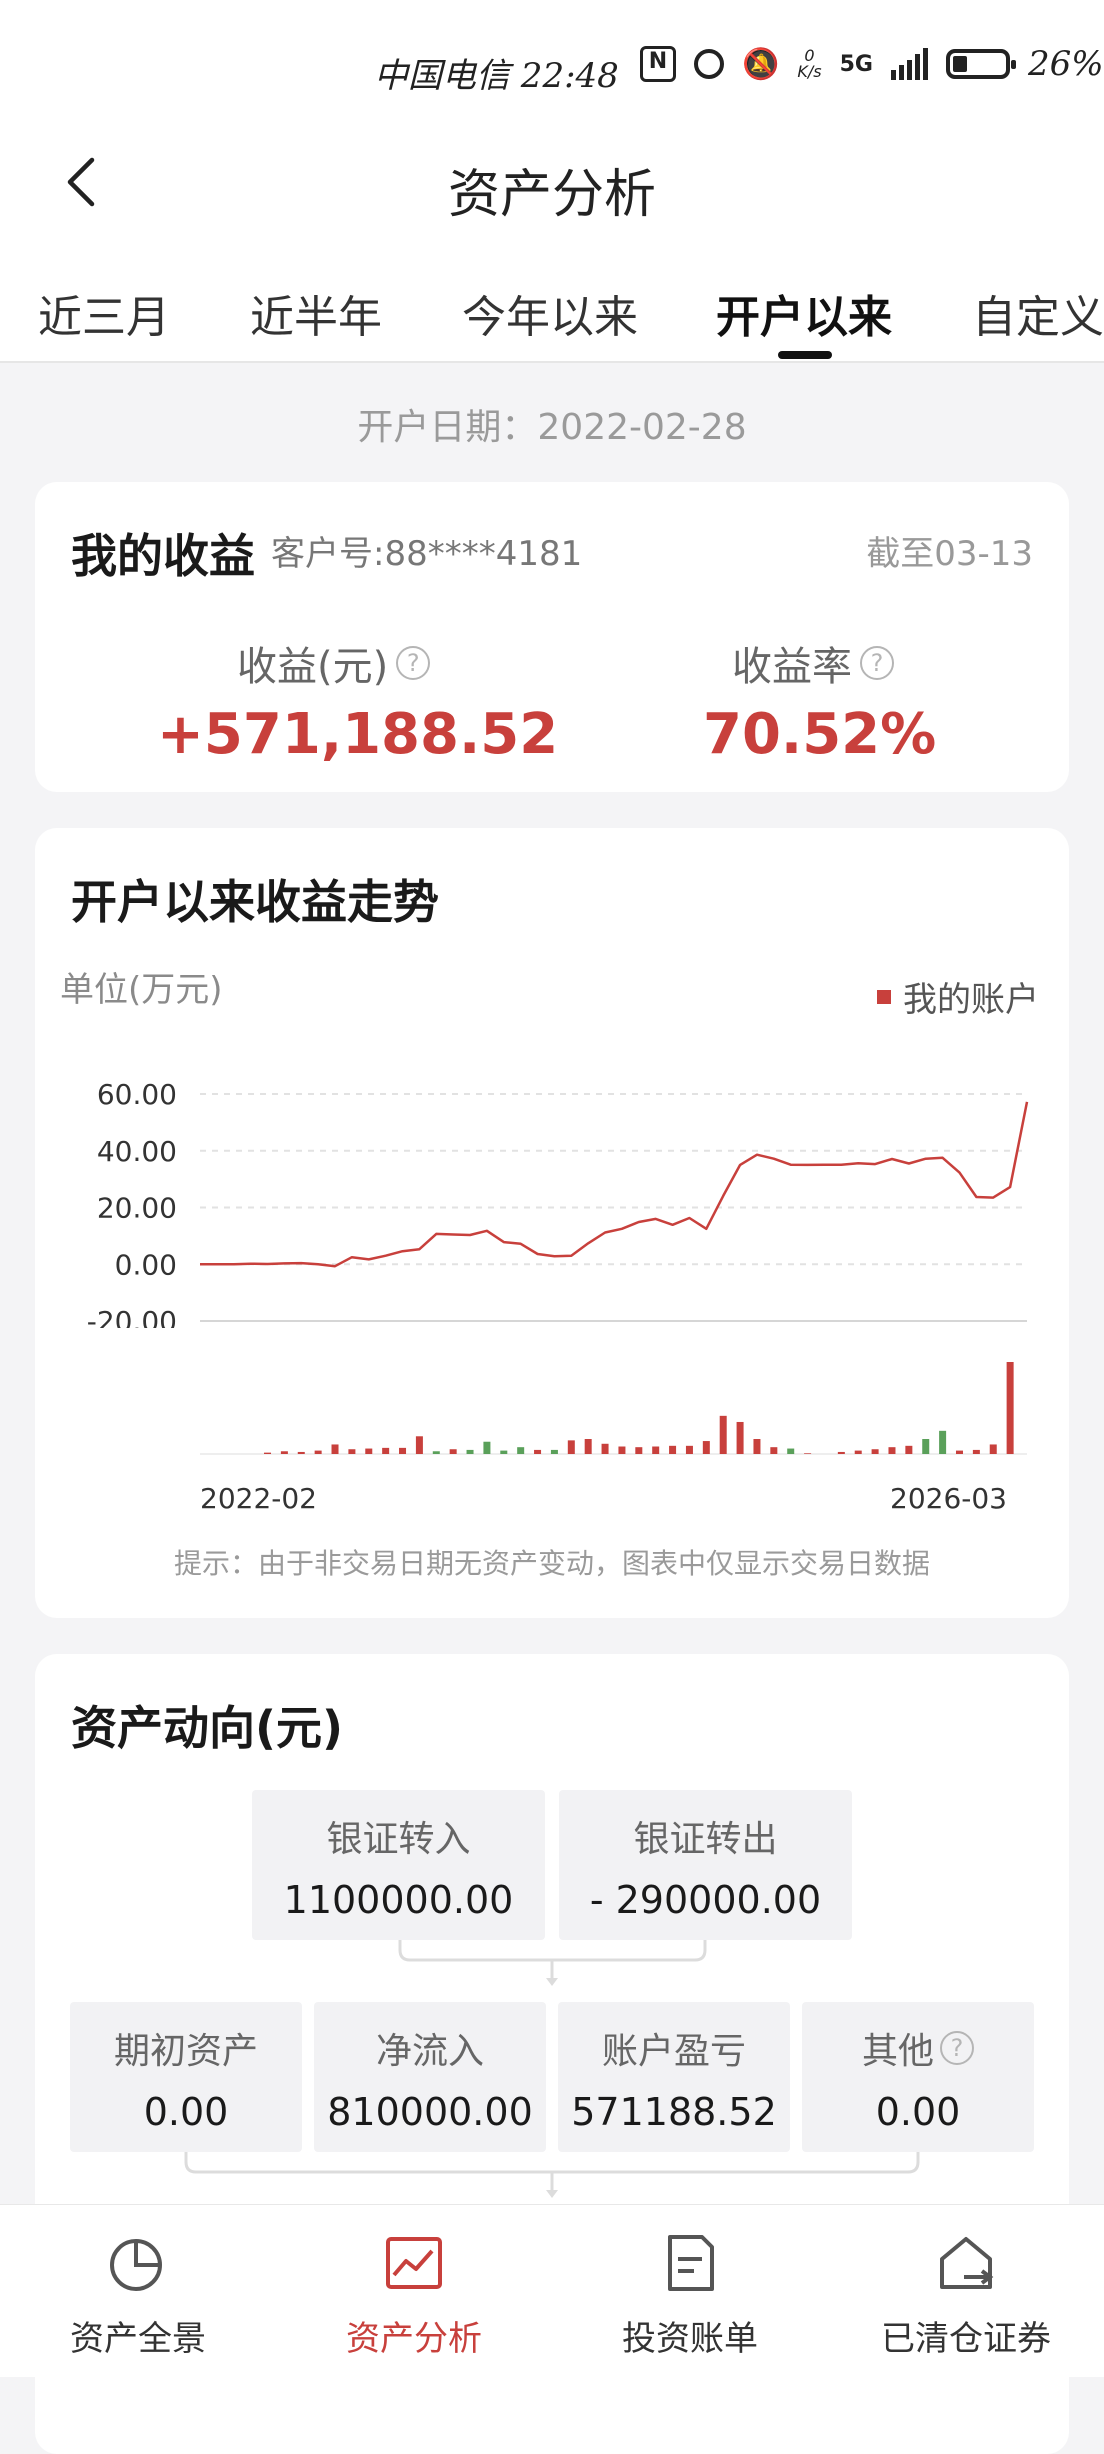 The height and width of the screenshot is (2454, 1104). Describe the element at coordinates (496, 72) in the screenshot. I see `status-carrier-time: 中国电信 22:48` at that location.